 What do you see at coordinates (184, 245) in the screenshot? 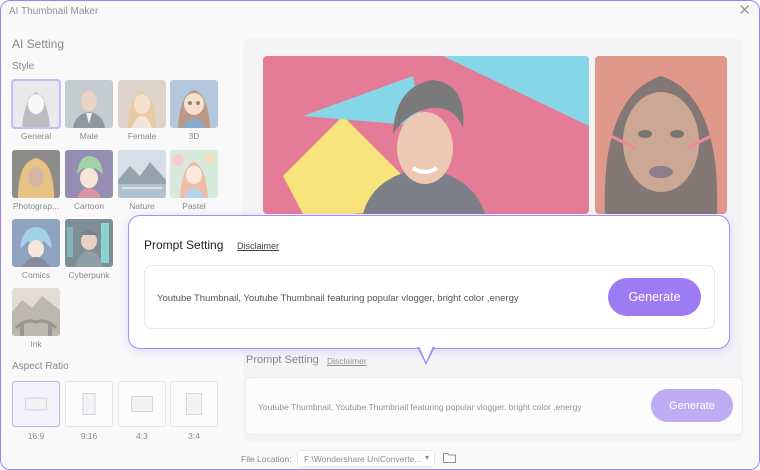
I see `prompt-setting-title: Prompt Setting` at bounding box center [184, 245].